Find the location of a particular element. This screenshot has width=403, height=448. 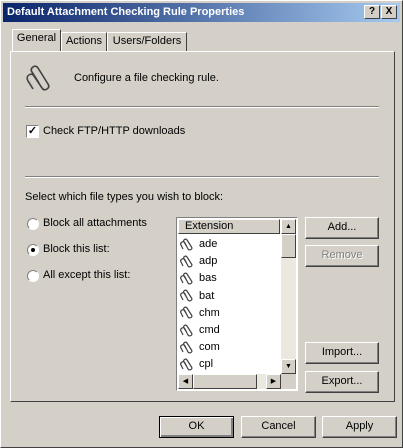

list-item: ade is located at coordinates (230, 244).